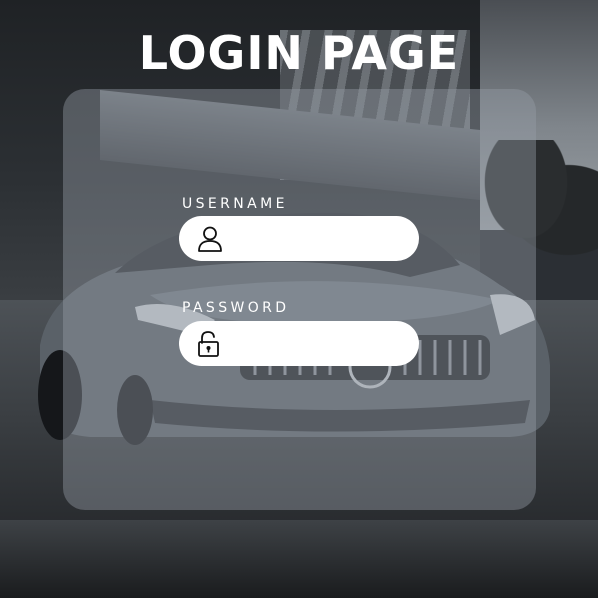 The width and height of the screenshot is (598, 598). What do you see at coordinates (299, 559) in the screenshot?
I see `road` at bounding box center [299, 559].